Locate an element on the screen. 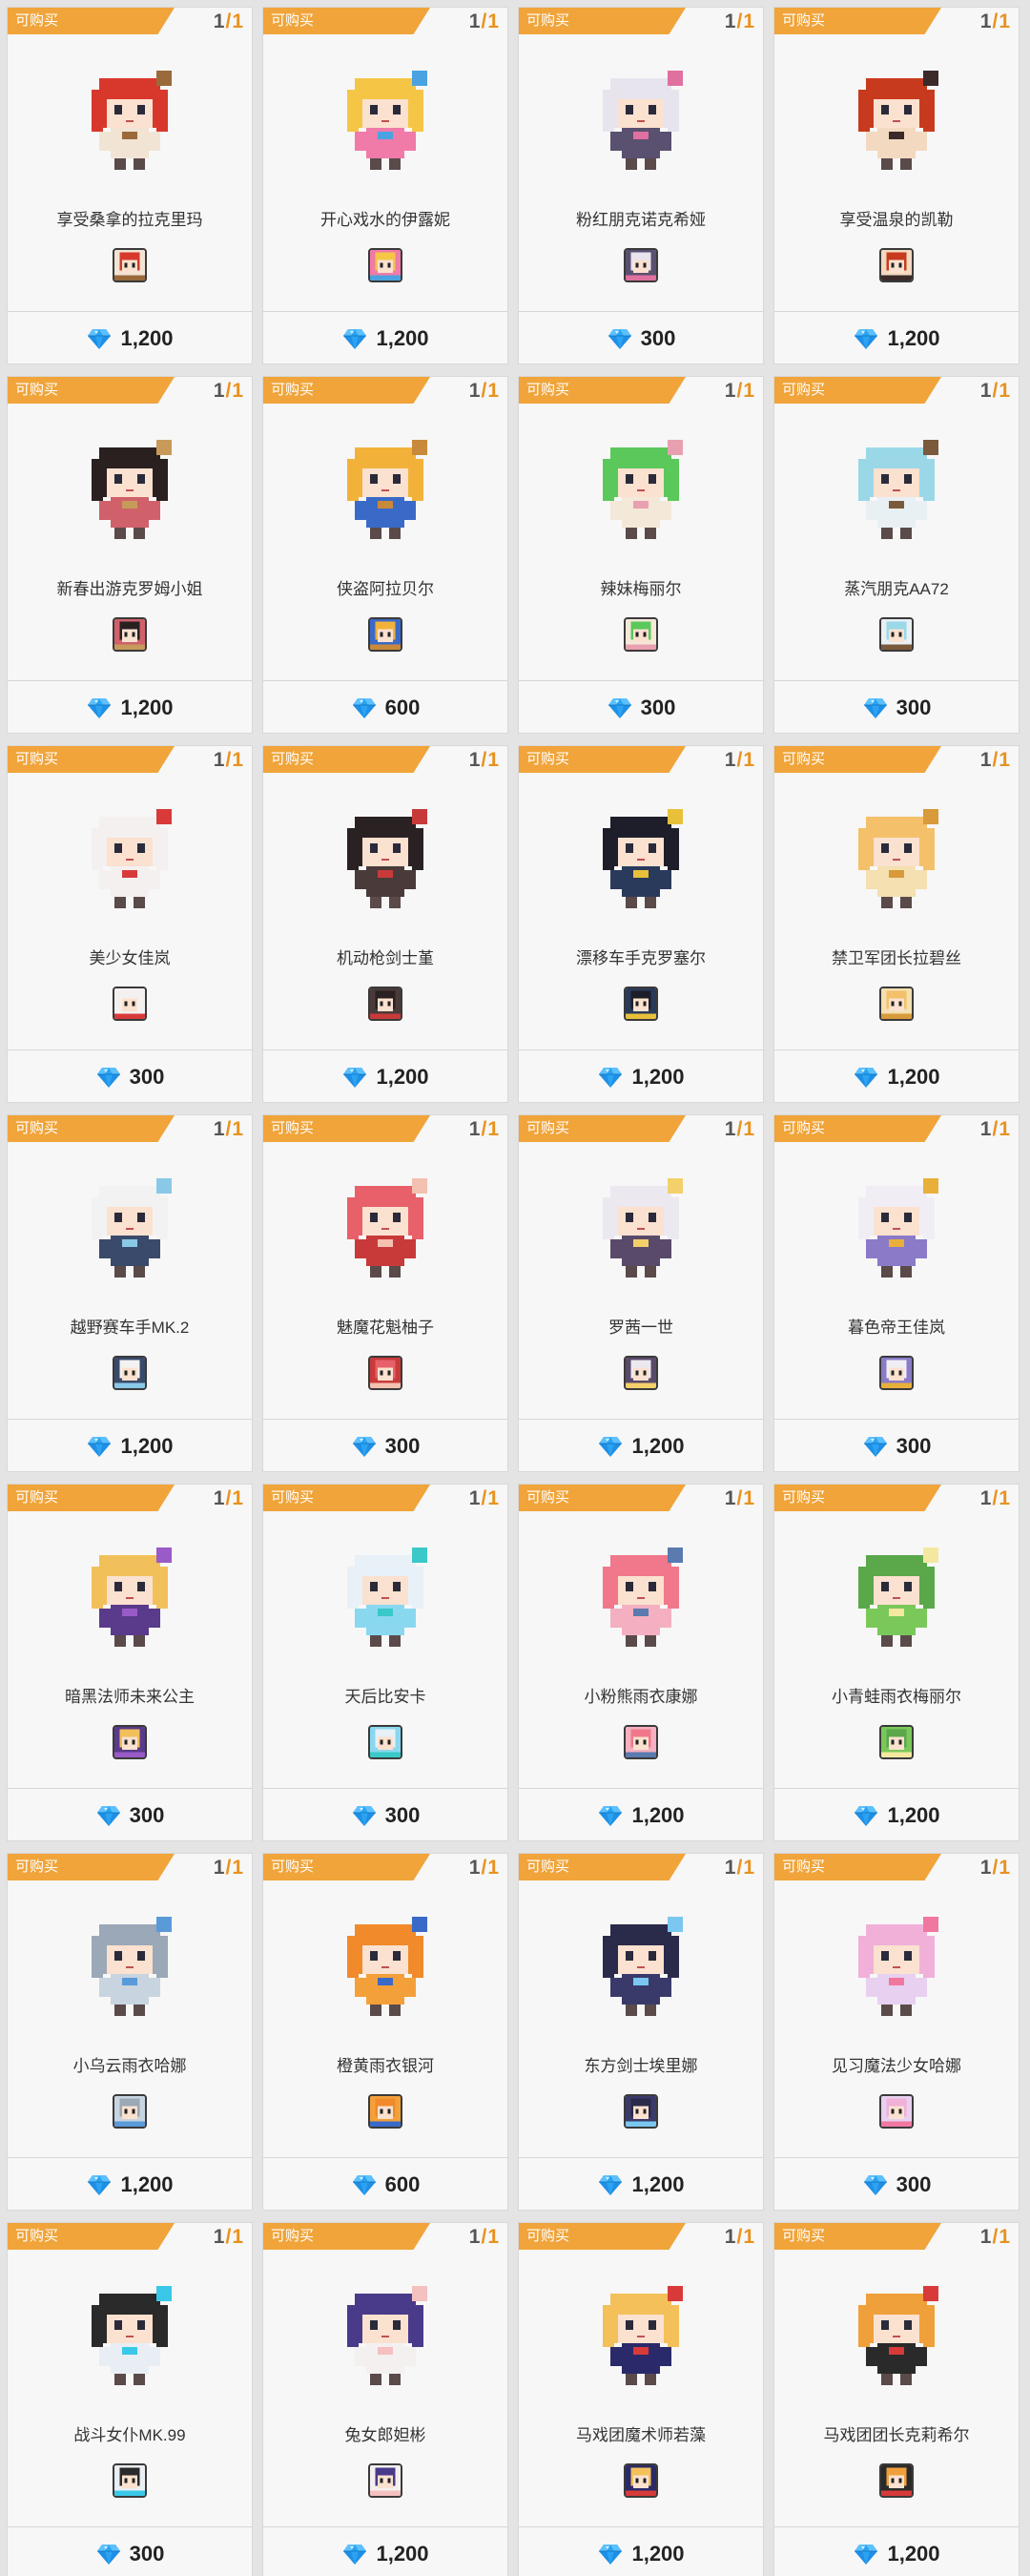  shop-item-card: 可购买 1/1 小乌云雨衣哈娜 1,200 is located at coordinates (130, 2032).